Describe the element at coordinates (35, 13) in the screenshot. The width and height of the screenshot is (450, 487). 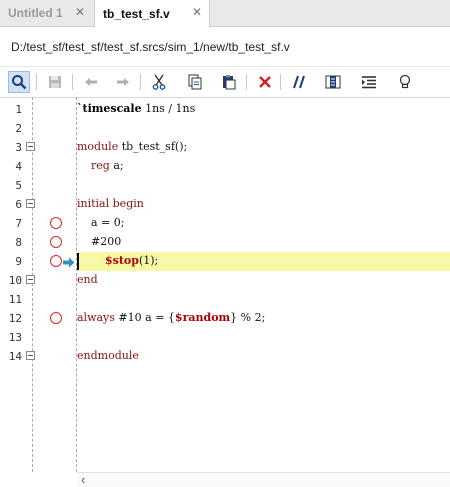
I see `tab-label: Untitled 1` at that location.